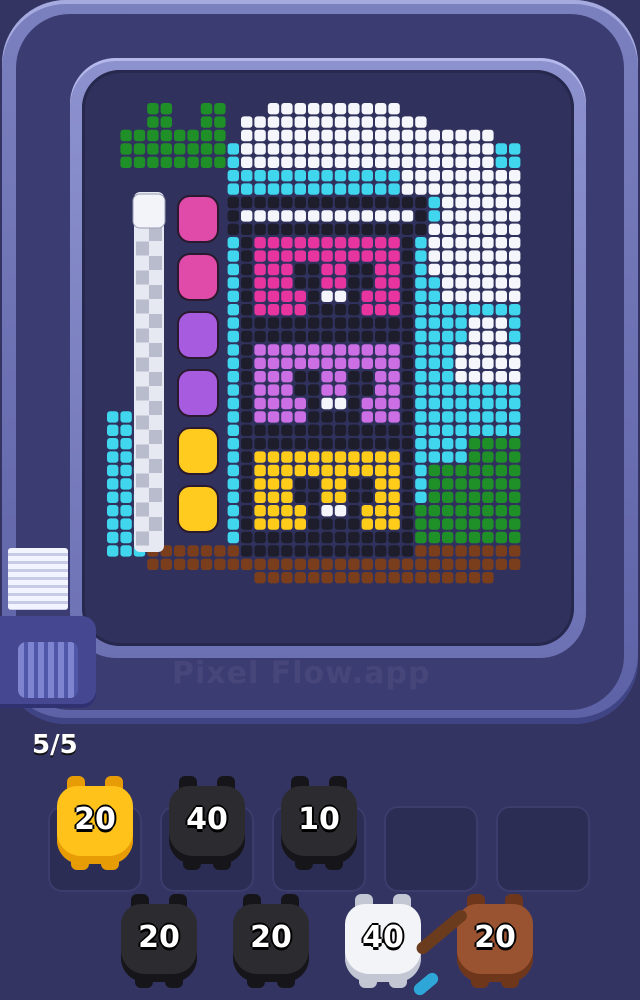  I want to click on queue-pig-icon, so click(198, 335).